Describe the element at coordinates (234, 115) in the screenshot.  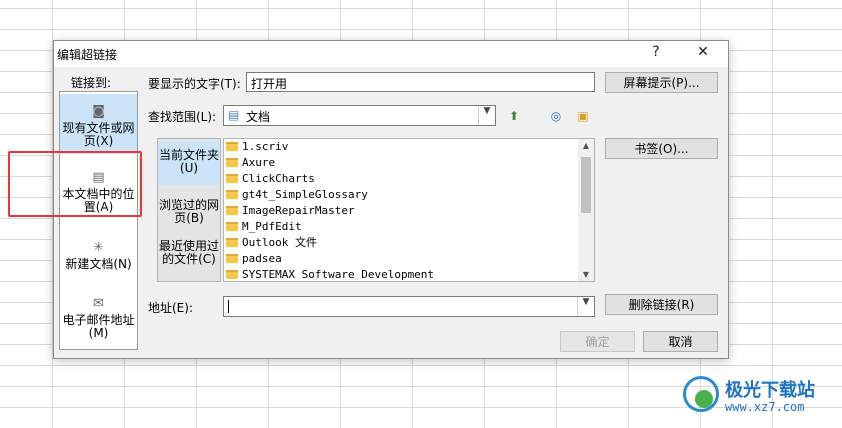
I see `document-icon: ▤` at that location.